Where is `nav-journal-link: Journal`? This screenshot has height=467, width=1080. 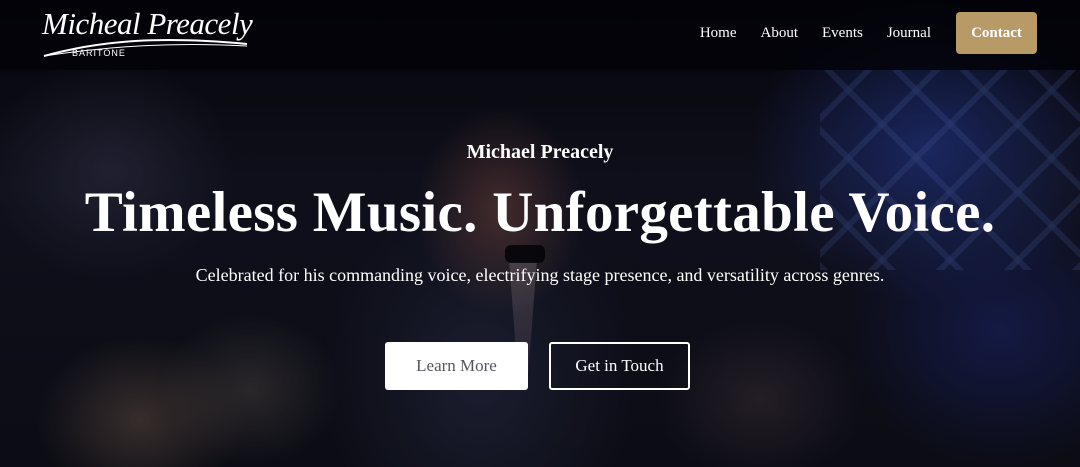
nav-journal-link: Journal is located at coordinates (909, 33).